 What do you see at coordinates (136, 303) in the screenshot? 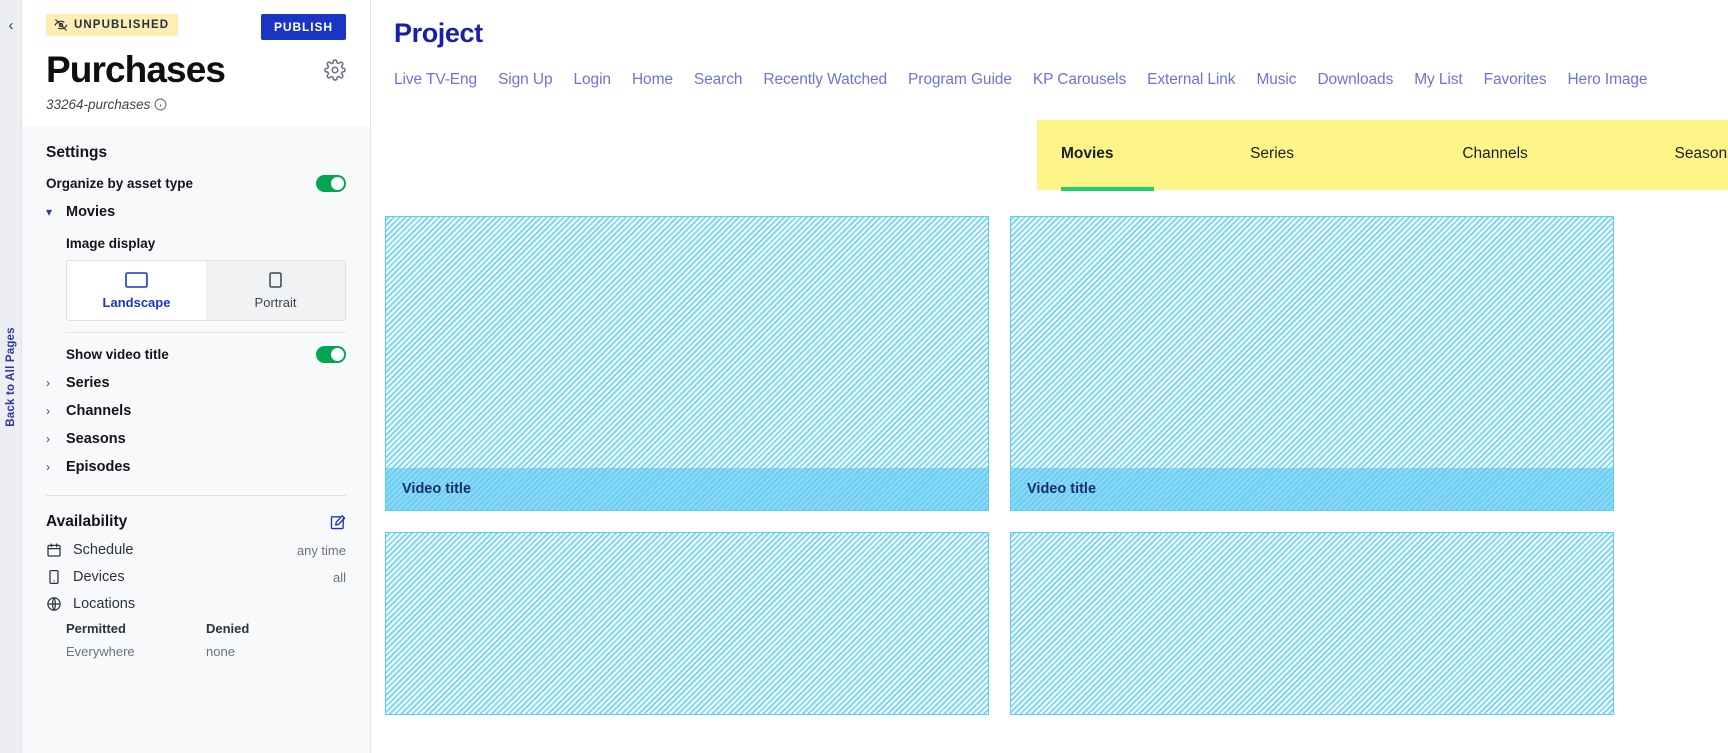
I see `image-display-option-landscape-label: Landscape` at bounding box center [136, 303].